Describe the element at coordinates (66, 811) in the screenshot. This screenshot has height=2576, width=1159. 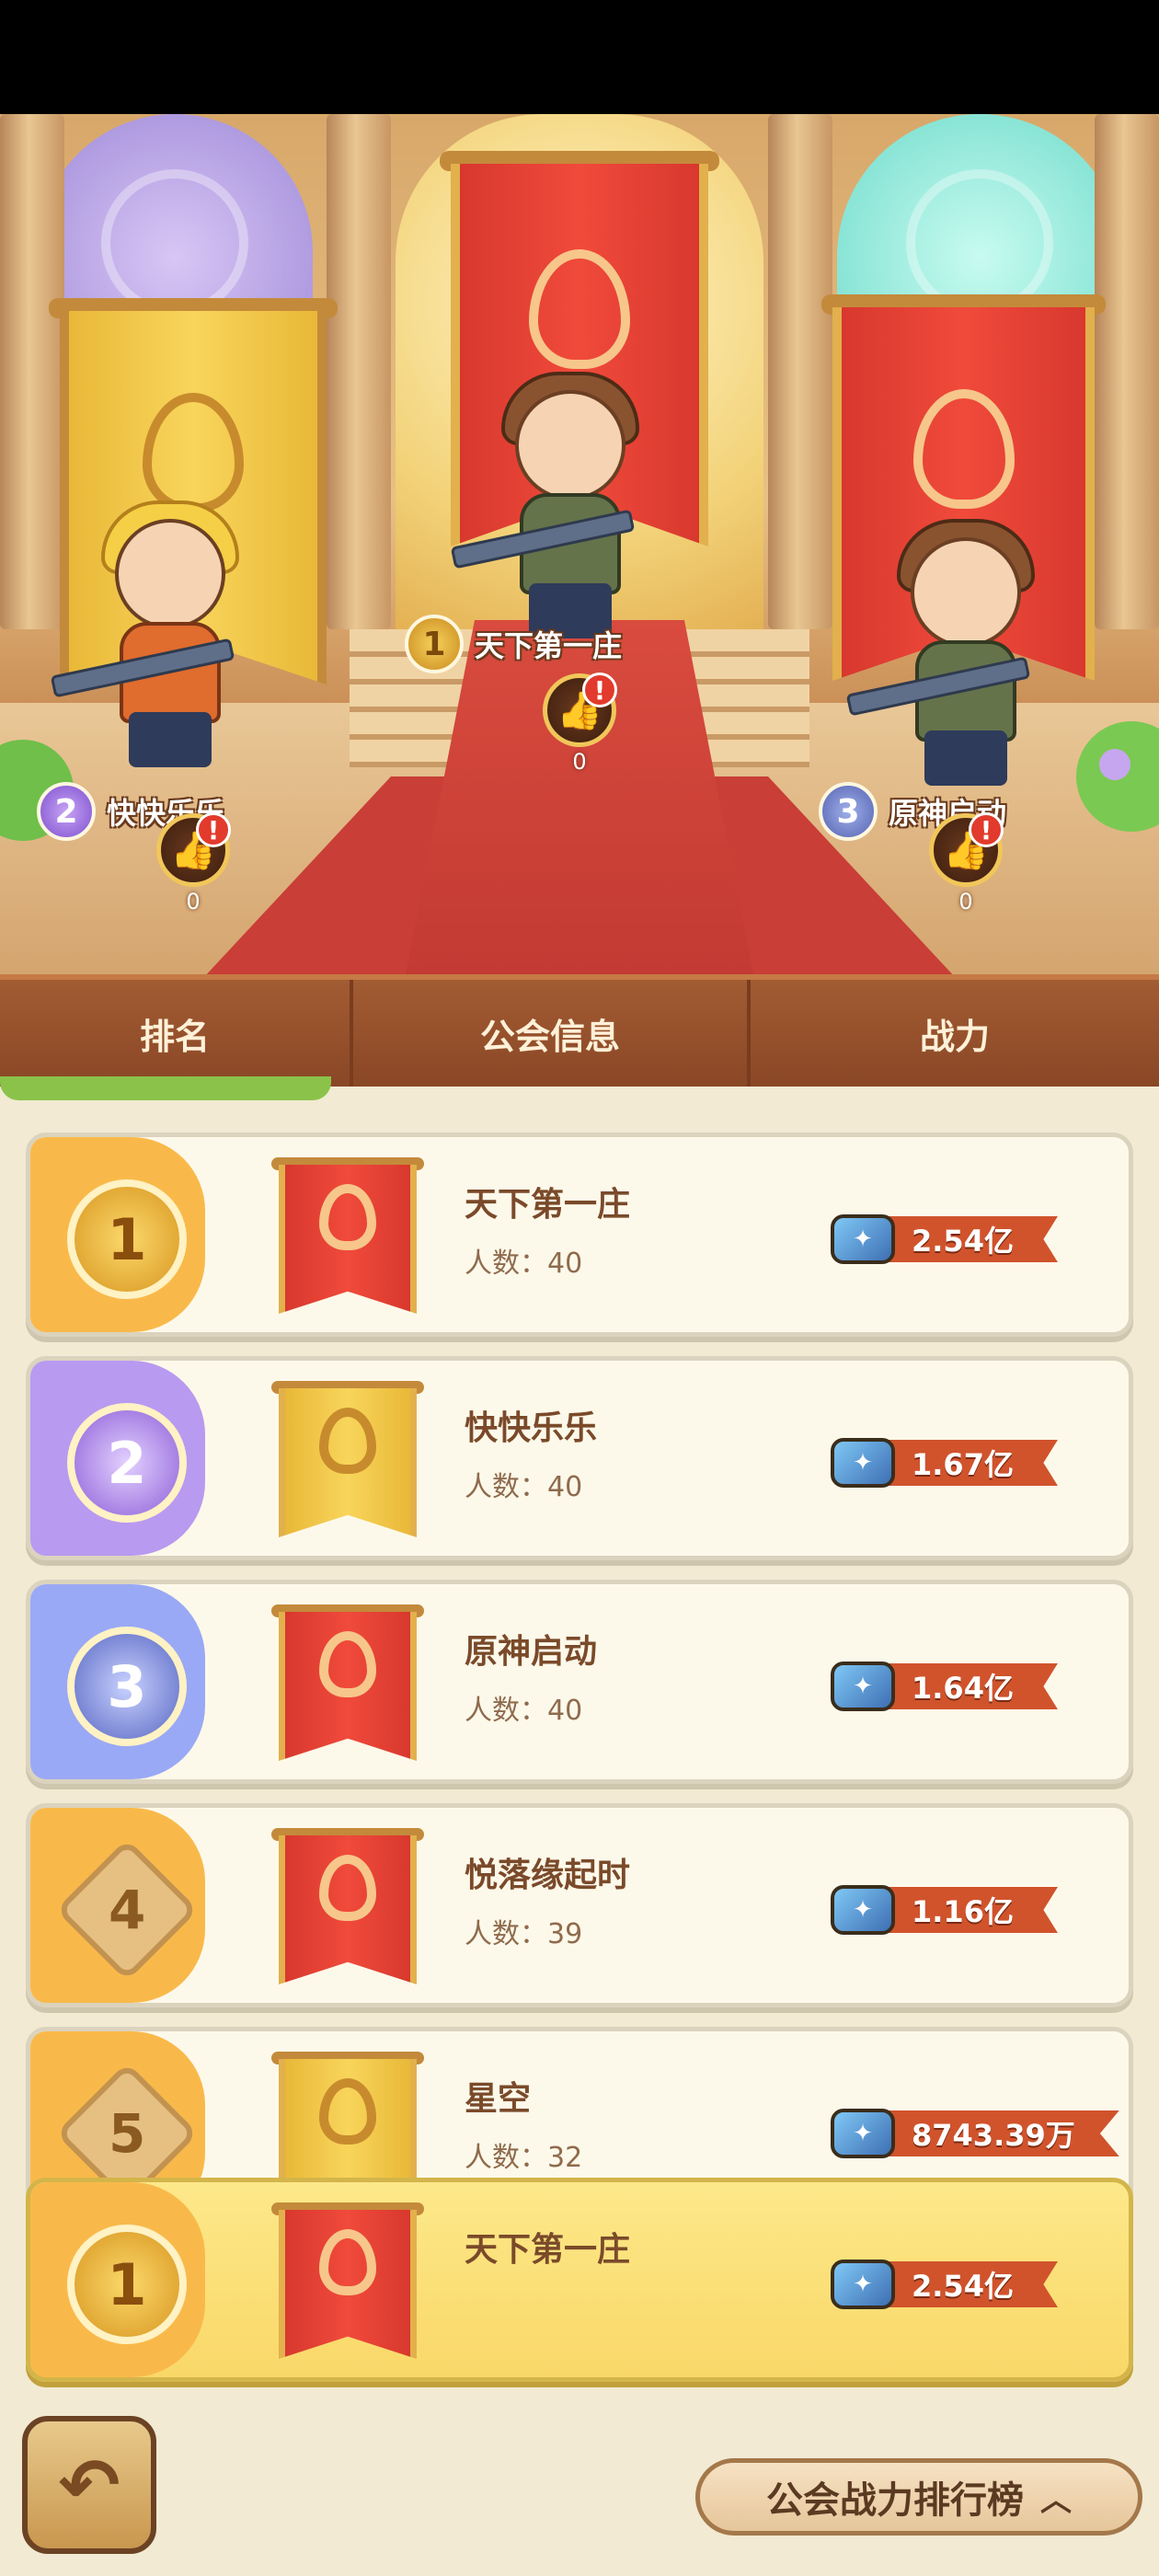
I see `rank-2-medal-icon: 2` at that location.